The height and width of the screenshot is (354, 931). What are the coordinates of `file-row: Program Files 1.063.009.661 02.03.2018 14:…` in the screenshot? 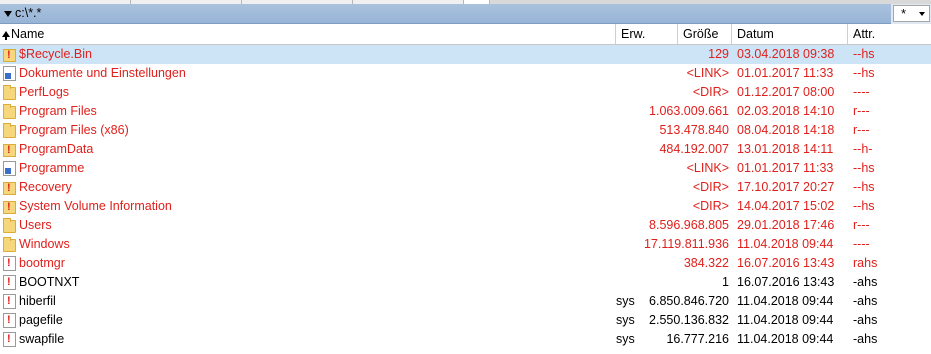 It's located at (465, 111).